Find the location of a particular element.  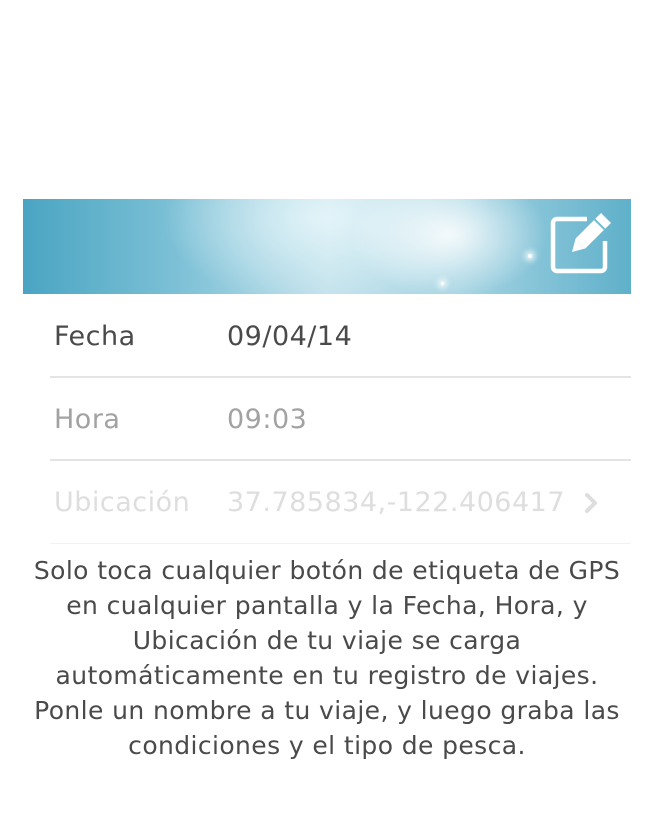

time-value: 09:03 is located at coordinates (267, 419).